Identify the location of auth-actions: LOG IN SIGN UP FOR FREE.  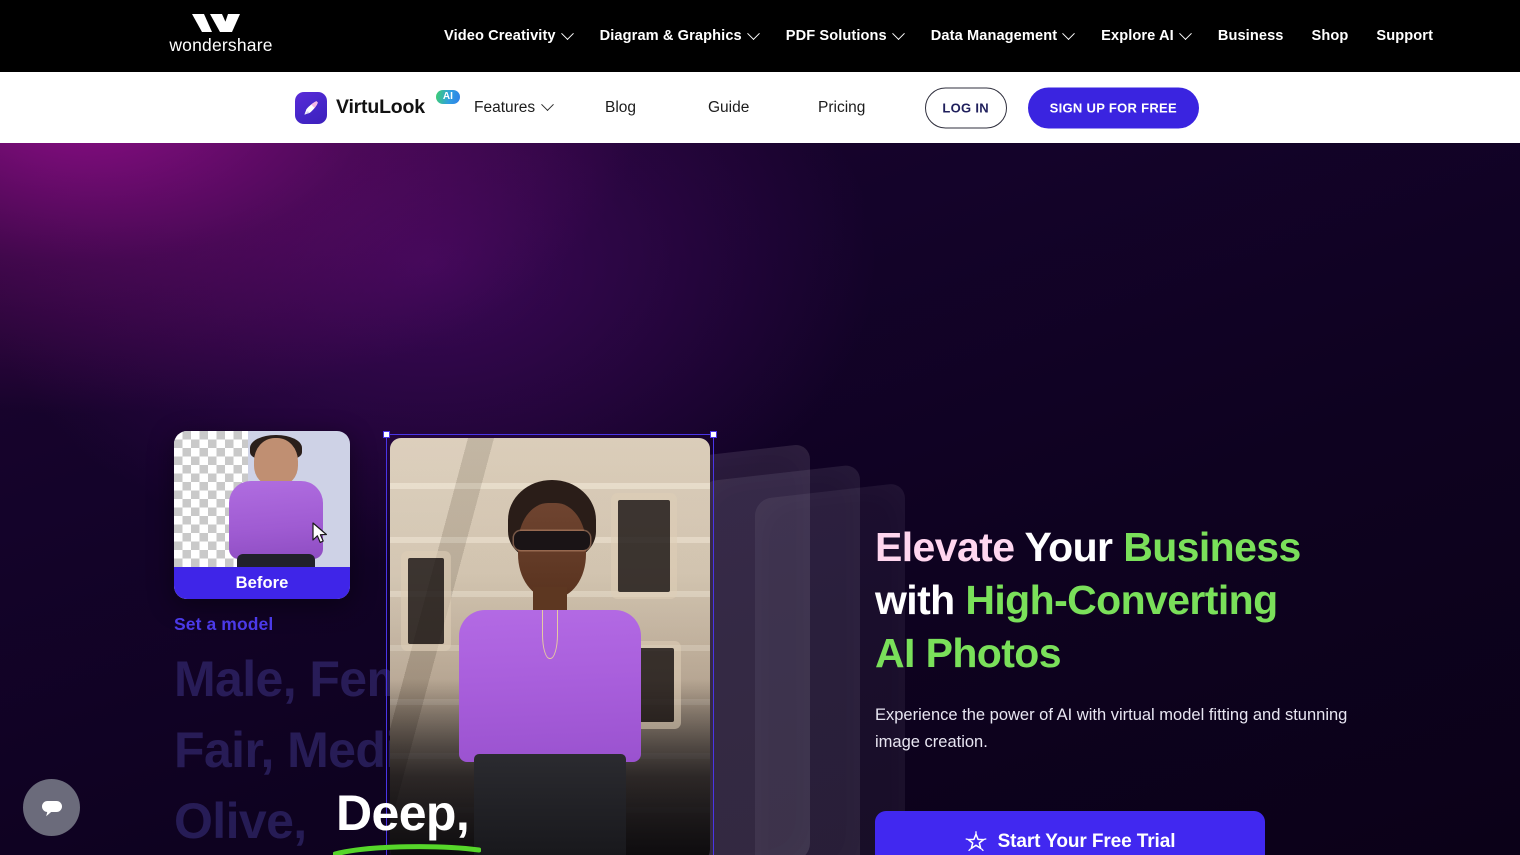
(1061, 107).